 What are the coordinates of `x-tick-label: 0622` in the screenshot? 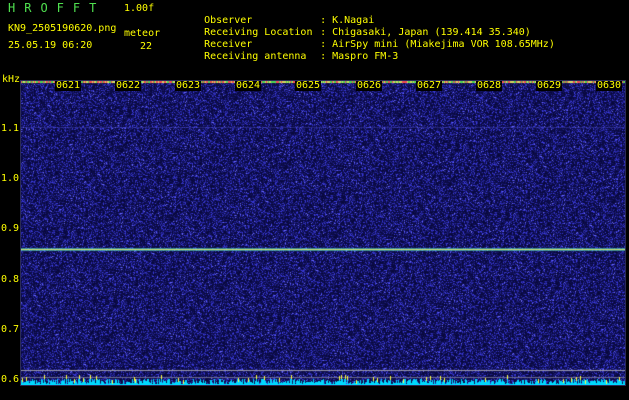 It's located at (128, 85).